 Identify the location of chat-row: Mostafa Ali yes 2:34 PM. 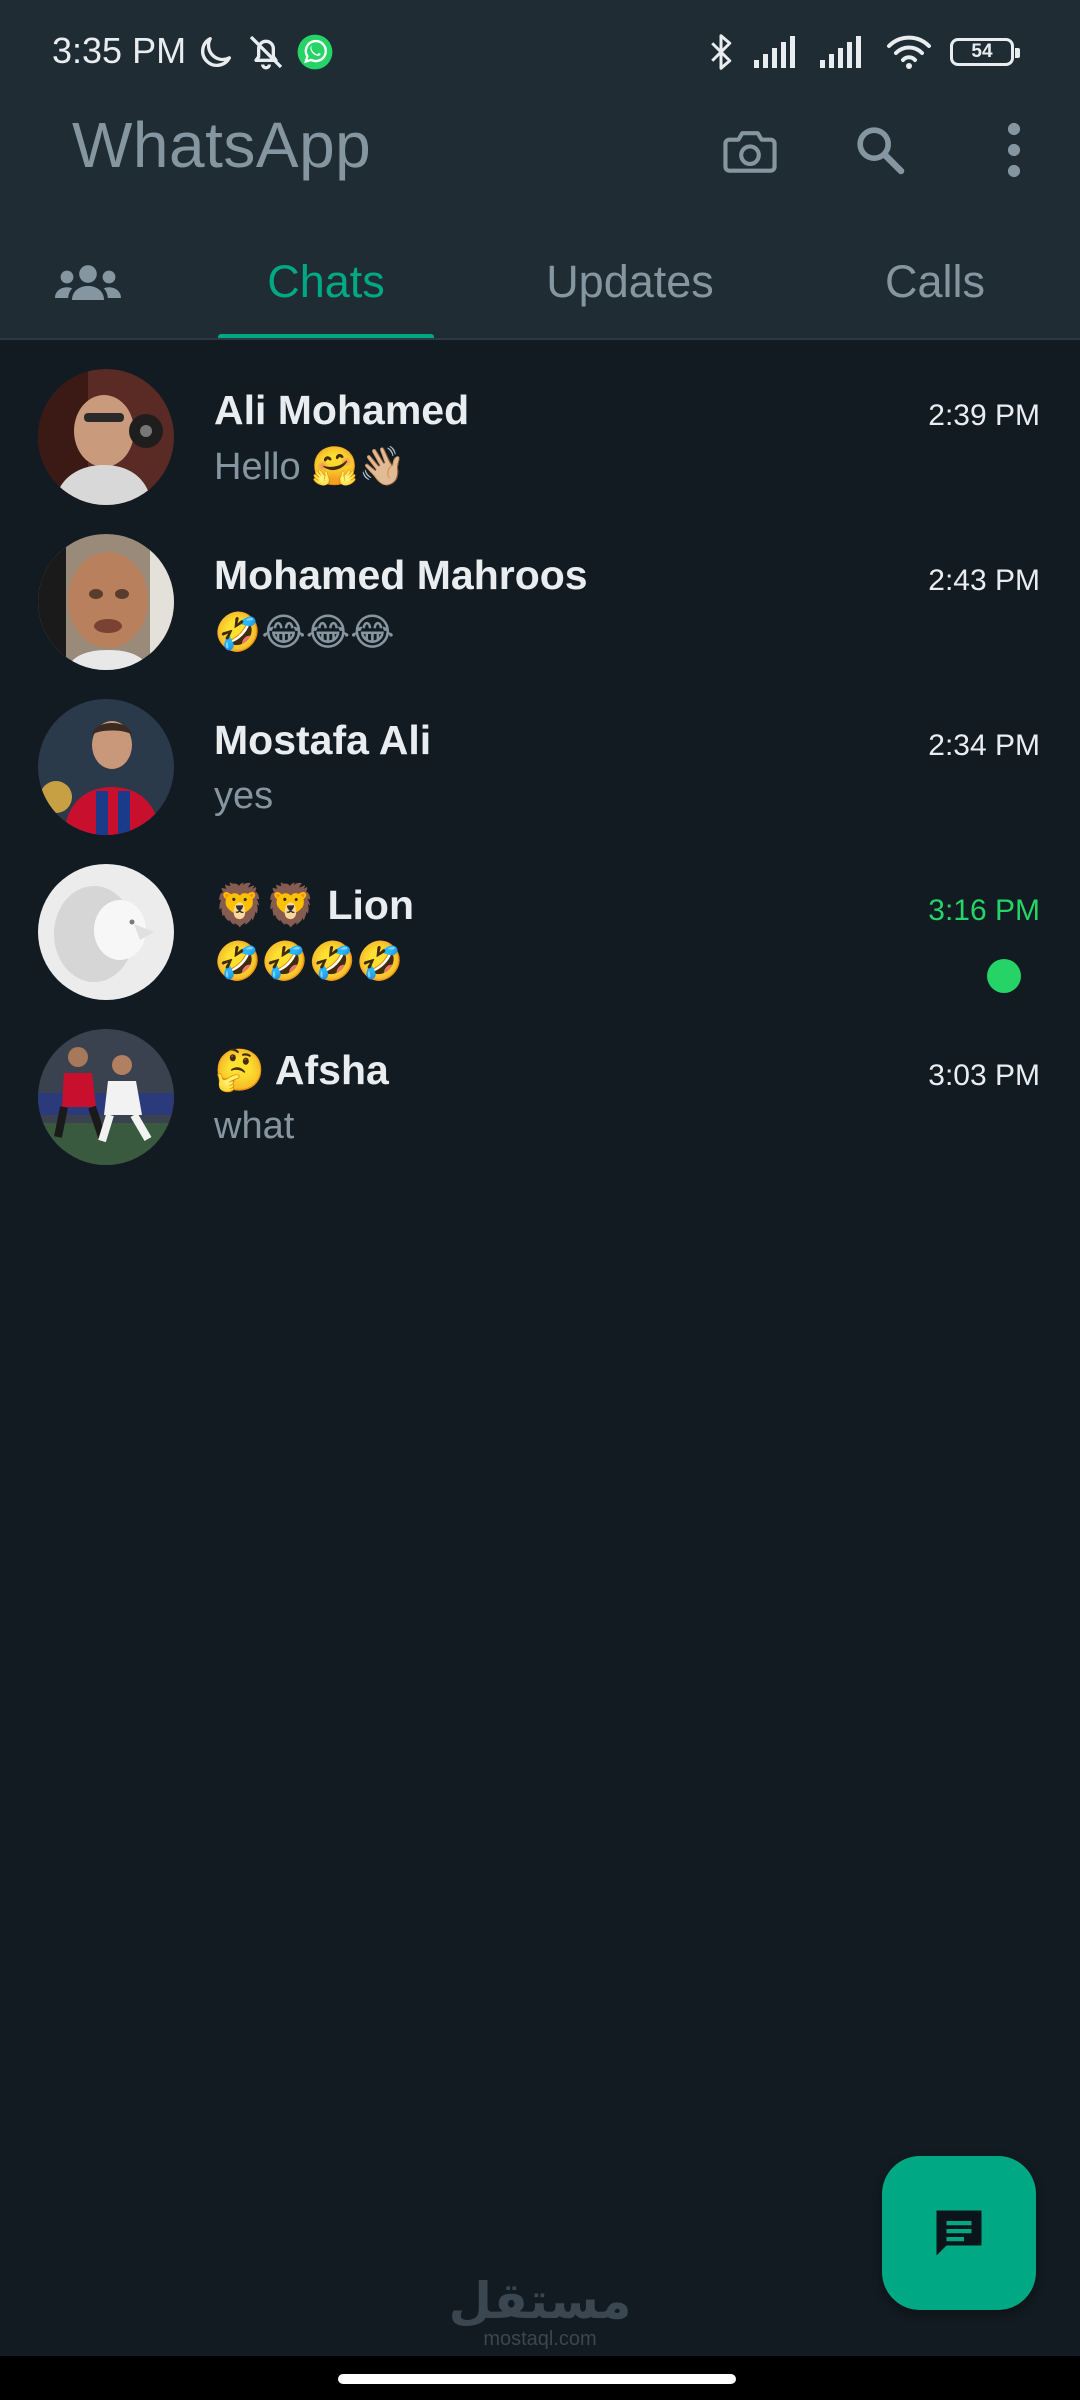
(540, 767).